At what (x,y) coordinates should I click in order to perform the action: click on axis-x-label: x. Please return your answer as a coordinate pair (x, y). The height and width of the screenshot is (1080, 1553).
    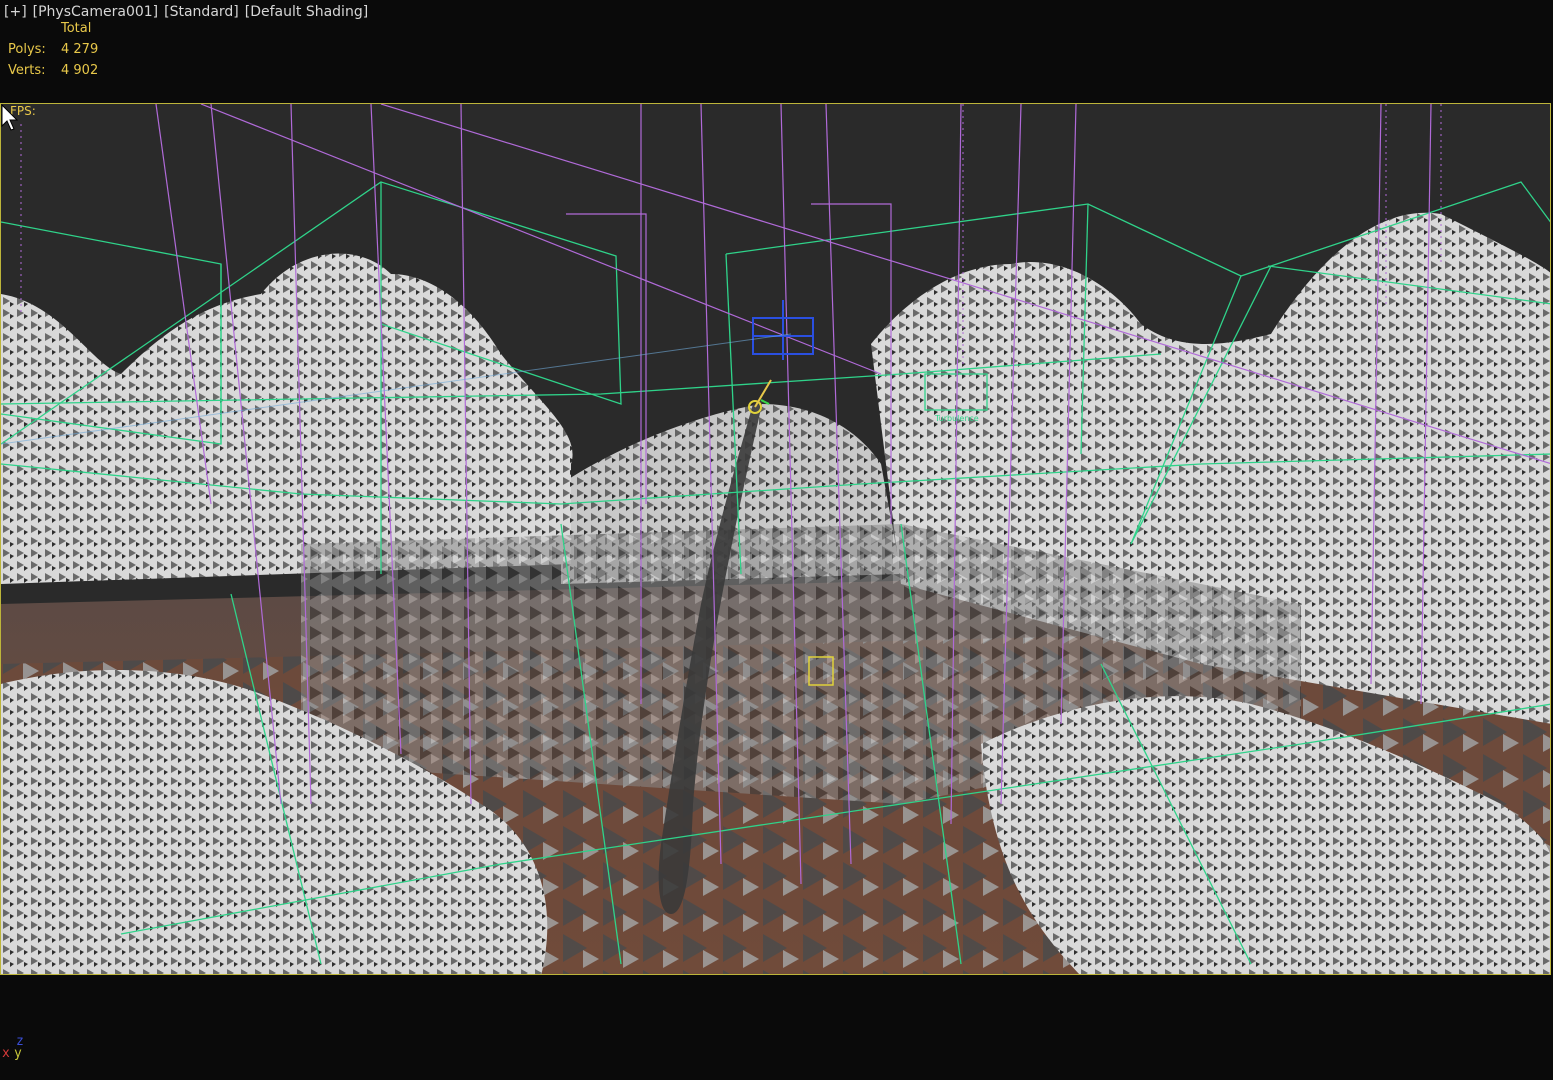
    Looking at the image, I should click on (6, 1053).